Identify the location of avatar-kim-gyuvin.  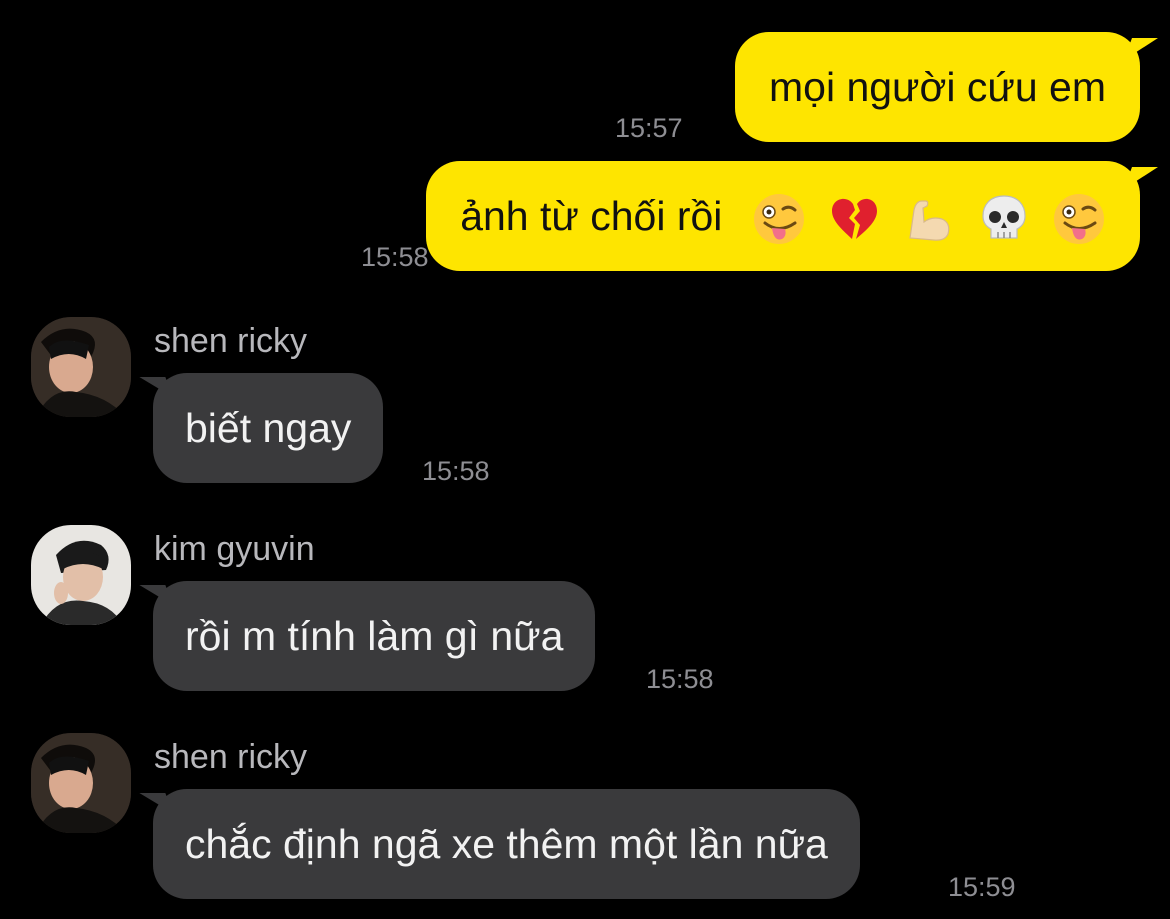
(81, 575).